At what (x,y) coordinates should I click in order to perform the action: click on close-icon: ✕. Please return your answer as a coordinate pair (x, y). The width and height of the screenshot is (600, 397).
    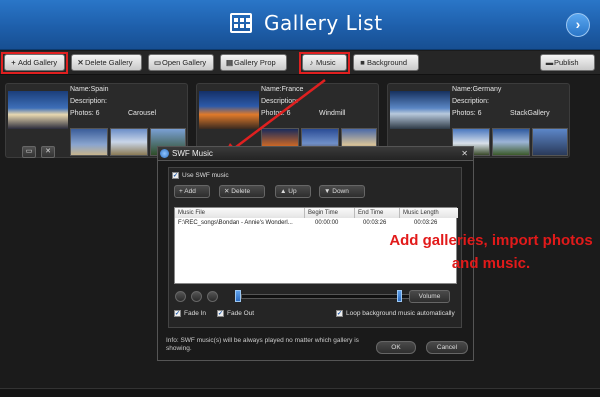
    Looking at the image, I should click on (464, 153).